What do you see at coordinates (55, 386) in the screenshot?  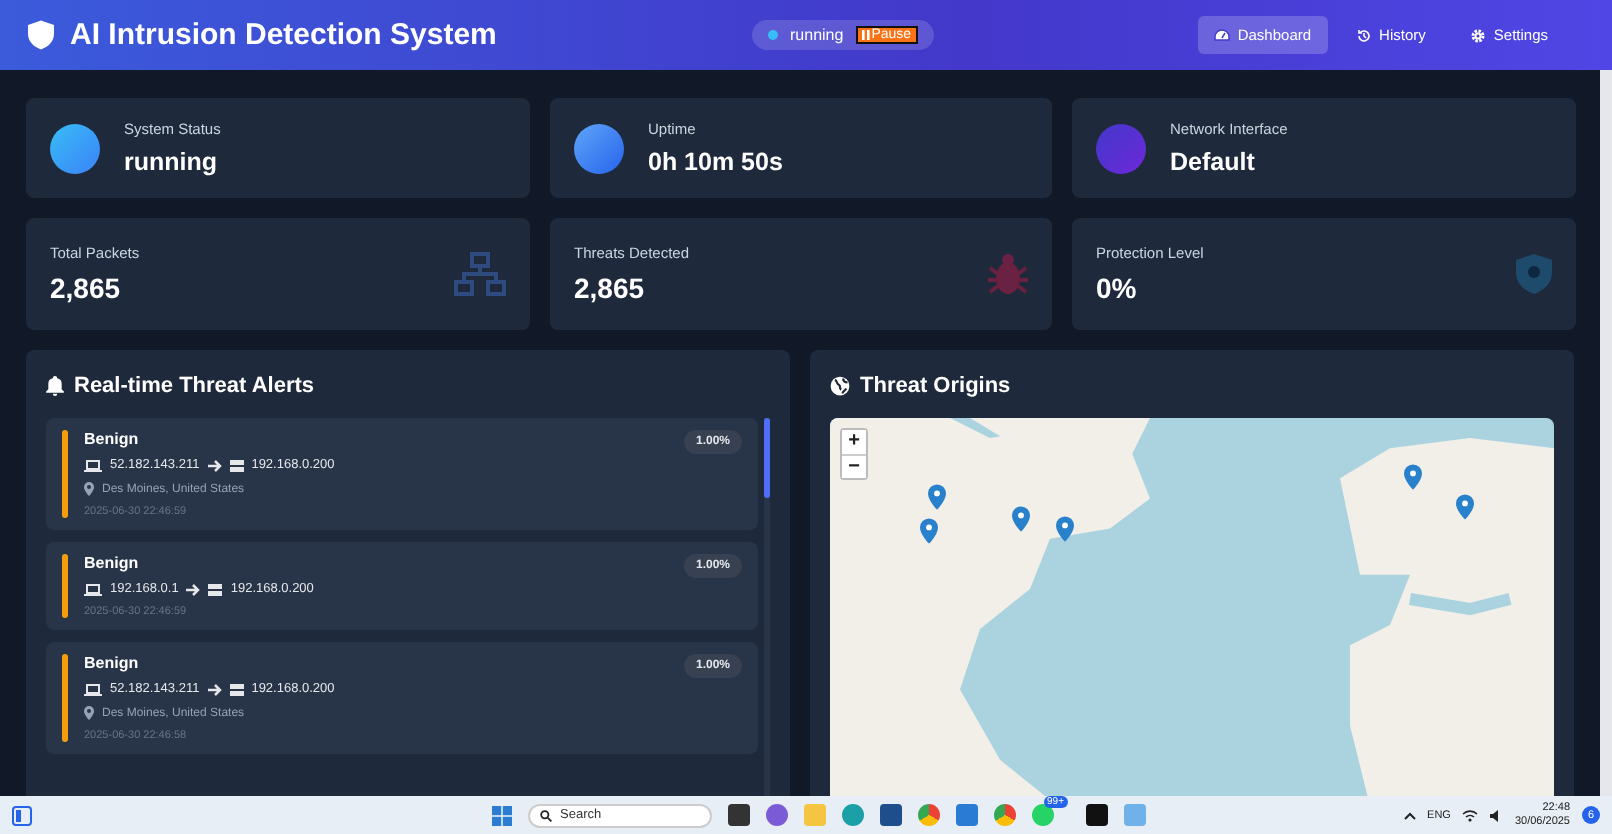 I see `bell-icon` at bounding box center [55, 386].